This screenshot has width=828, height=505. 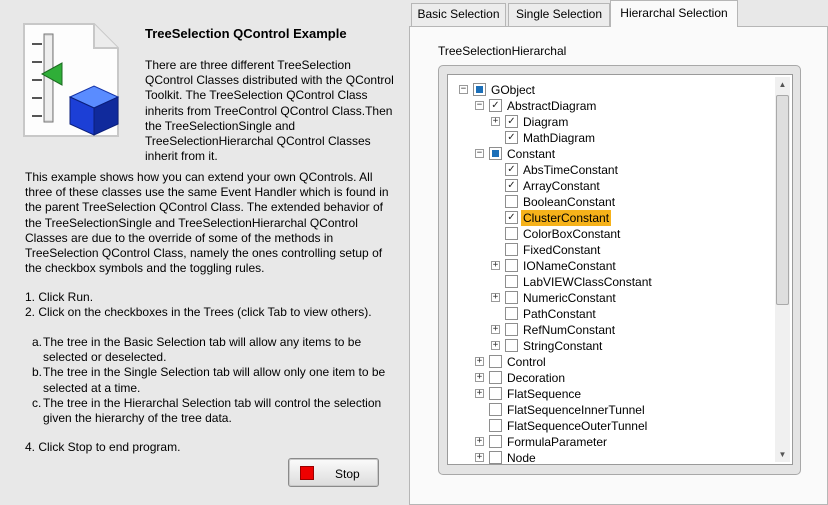 I want to click on node-label: ClusterConstant, so click(x=566, y=218).